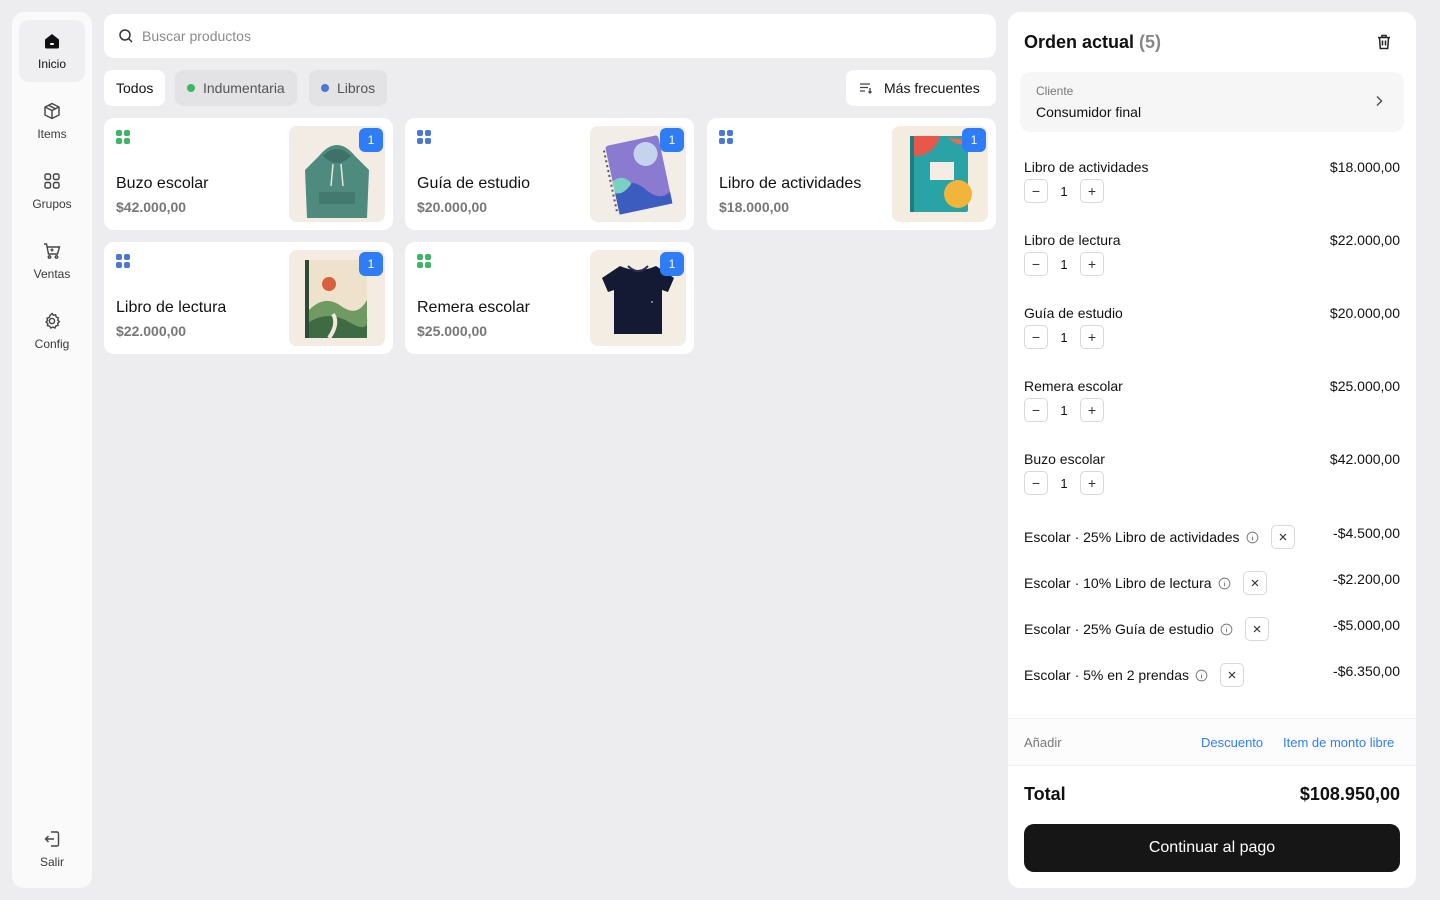 This screenshot has height=900, width=1440. Describe the element at coordinates (1089, 112) in the screenshot. I see `customer-value: Consumidor final` at that location.